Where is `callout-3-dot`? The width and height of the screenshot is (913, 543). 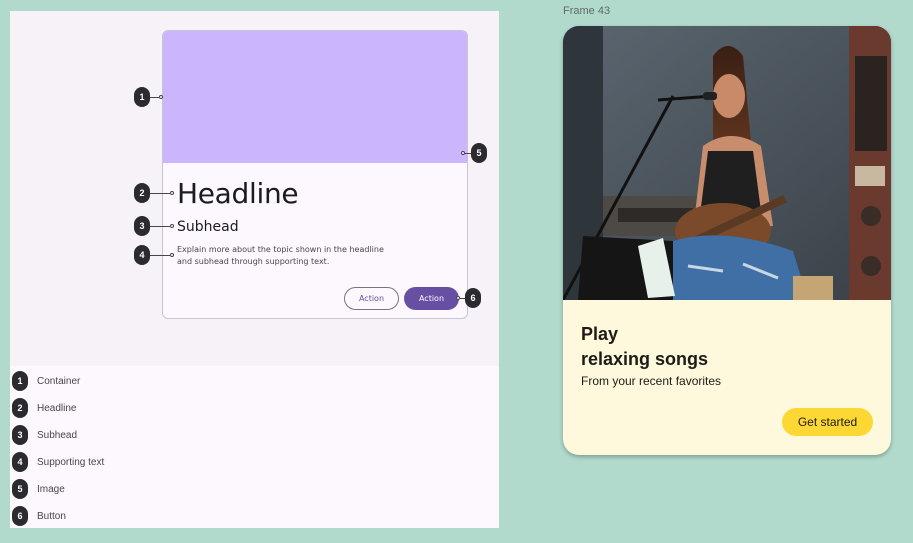
callout-3-dot is located at coordinates (172, 226).